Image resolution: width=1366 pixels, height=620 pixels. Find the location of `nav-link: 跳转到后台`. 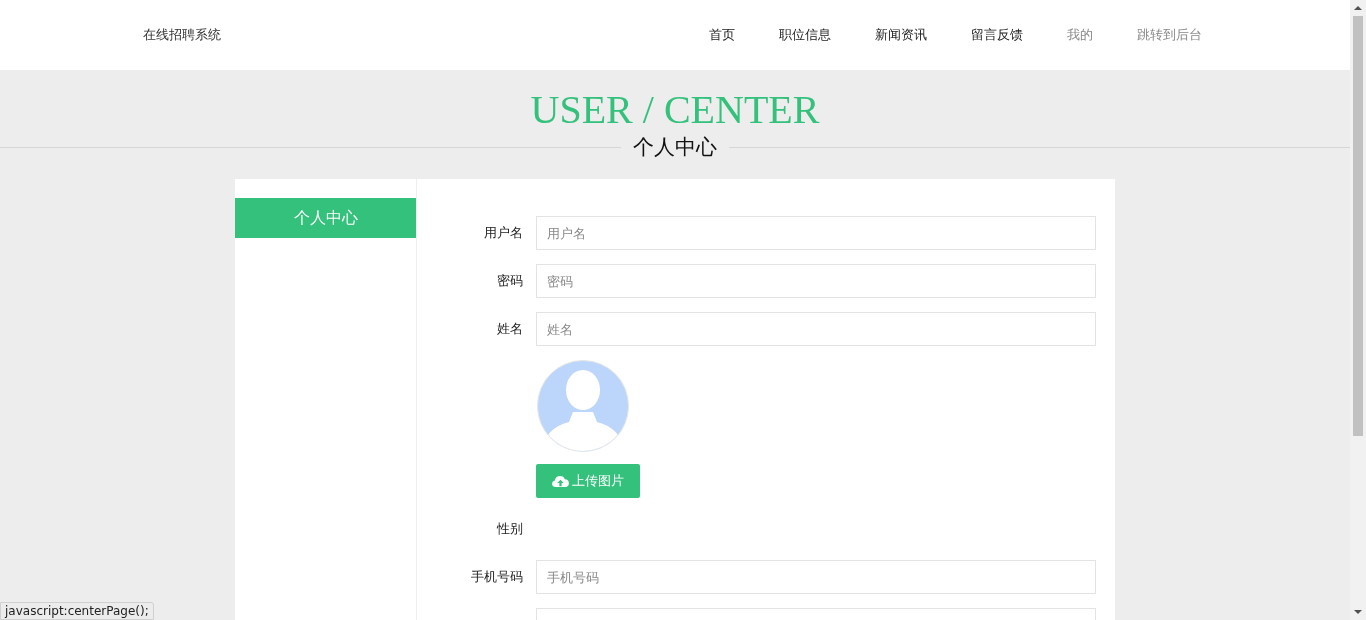

nav-link: 跳转到后台 is located at coordinates (1169, 35).